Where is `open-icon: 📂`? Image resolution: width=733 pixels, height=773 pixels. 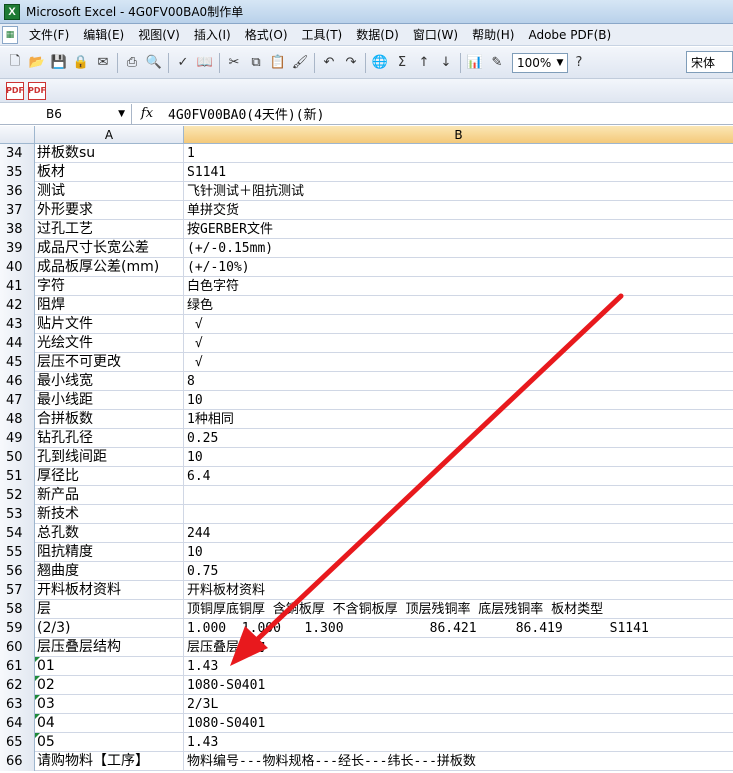
open-icon: 📂 is located at coordinates (37, 63).